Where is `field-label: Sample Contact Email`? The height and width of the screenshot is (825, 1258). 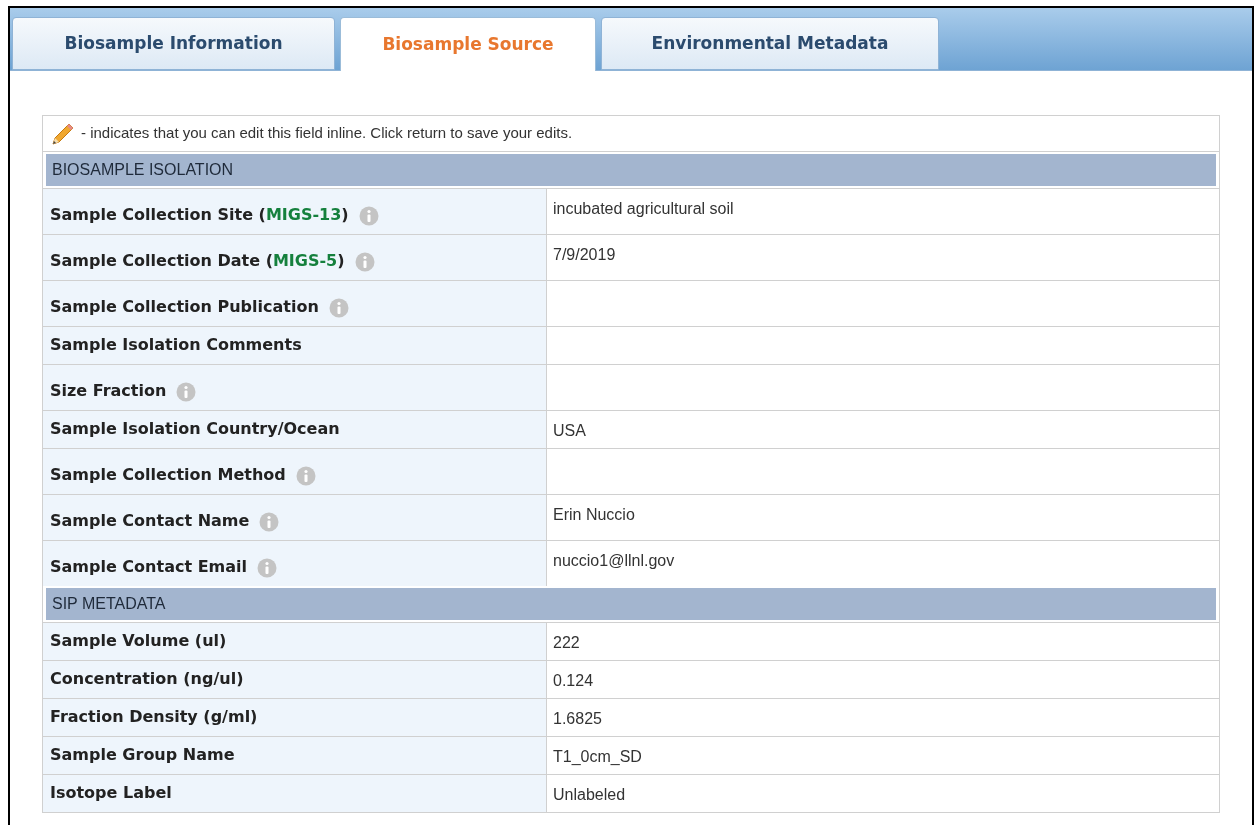 field-label: Sample Contact Email is located at coordinates (148, 567).